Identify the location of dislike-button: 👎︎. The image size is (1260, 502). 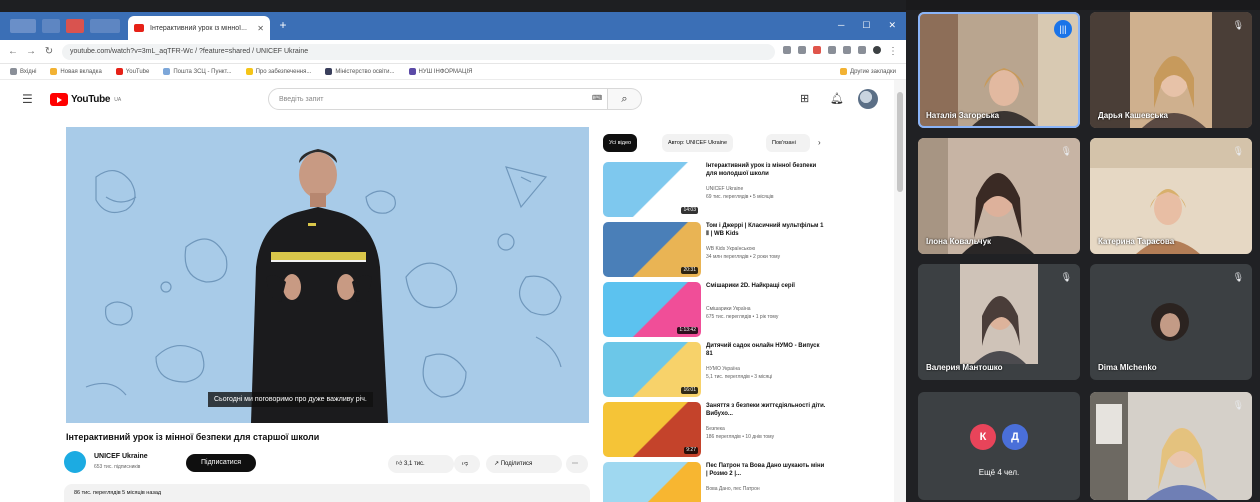
(467, 464).